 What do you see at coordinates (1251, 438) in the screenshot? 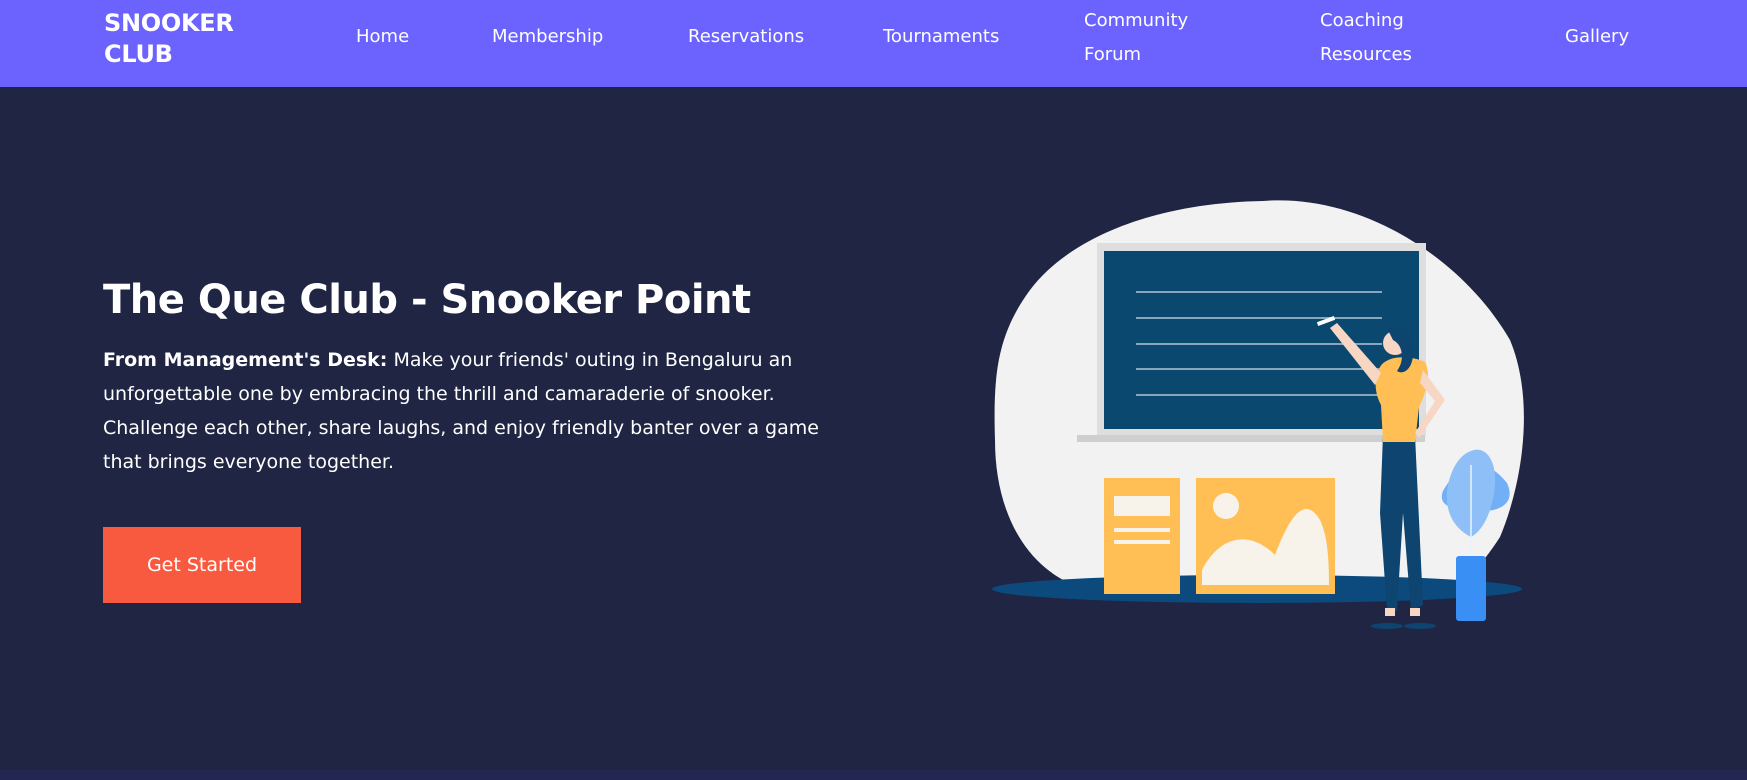
I see `chalkboard-ledge` at bounding box center [1251, 438].